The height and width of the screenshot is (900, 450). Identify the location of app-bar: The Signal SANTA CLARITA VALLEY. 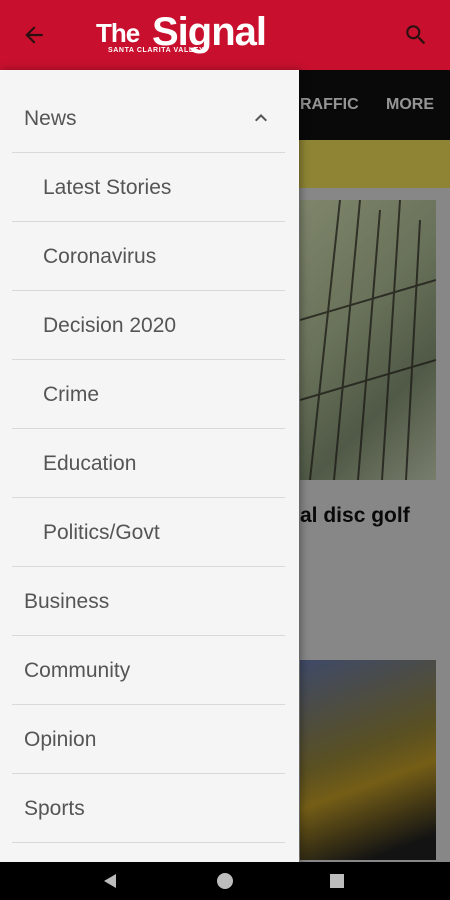
(225, 35).